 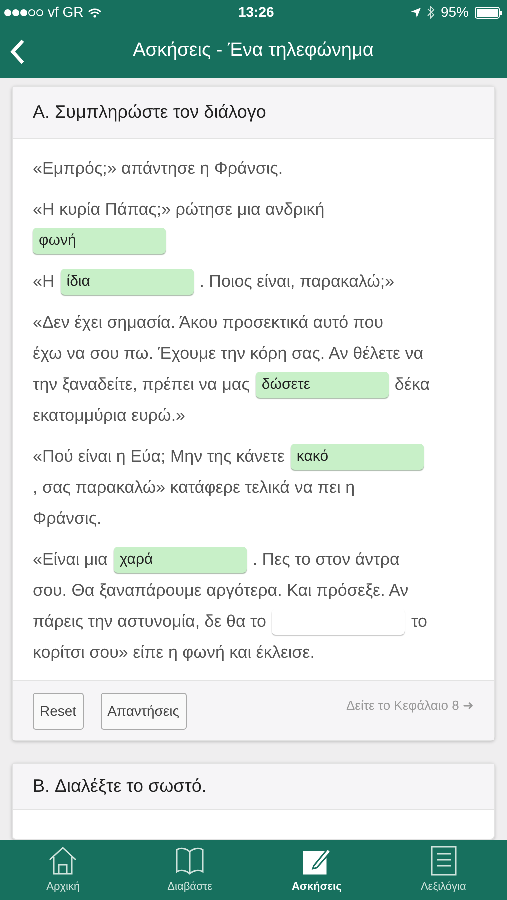 I want to click on passage-text: «Η κυρία Πάπας;» ρώτησε μια ανδρική, so click(x=179, y=210).